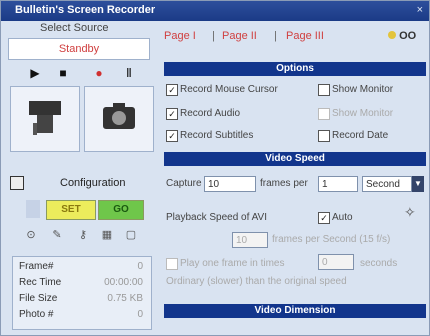 The image size is (430, 336). Describe the element at coordinates (363, 89) in the screenshot. I see `label-show-monitor: Show Monitor` at that location.